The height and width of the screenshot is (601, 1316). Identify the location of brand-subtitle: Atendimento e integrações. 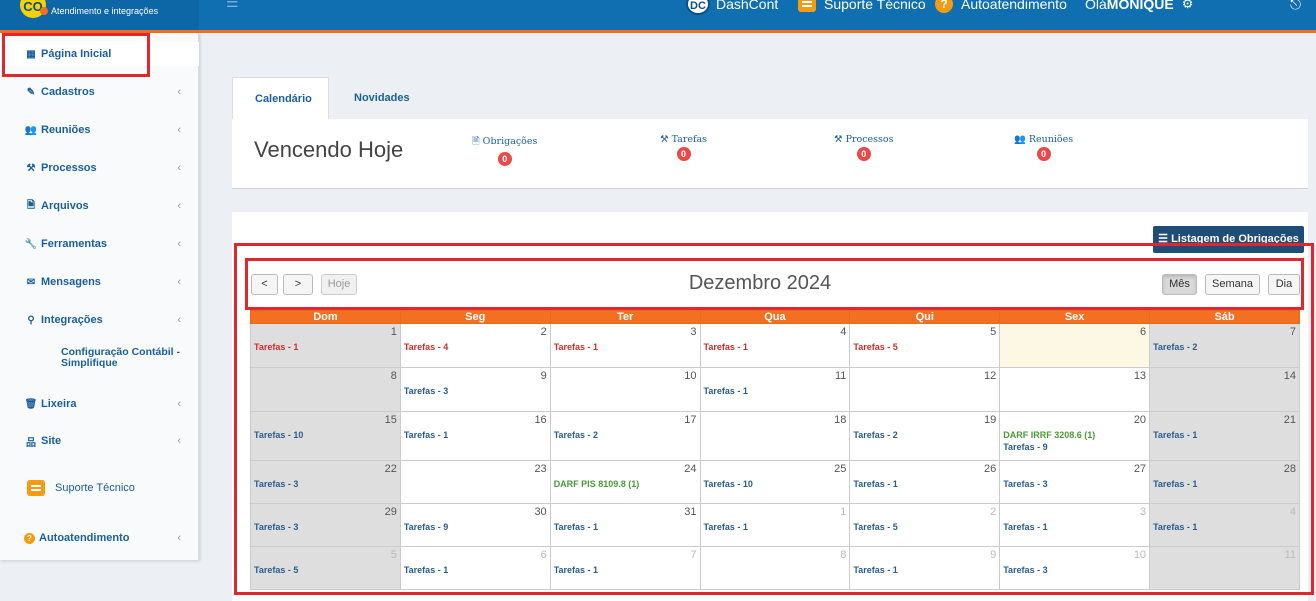
(99, 11).